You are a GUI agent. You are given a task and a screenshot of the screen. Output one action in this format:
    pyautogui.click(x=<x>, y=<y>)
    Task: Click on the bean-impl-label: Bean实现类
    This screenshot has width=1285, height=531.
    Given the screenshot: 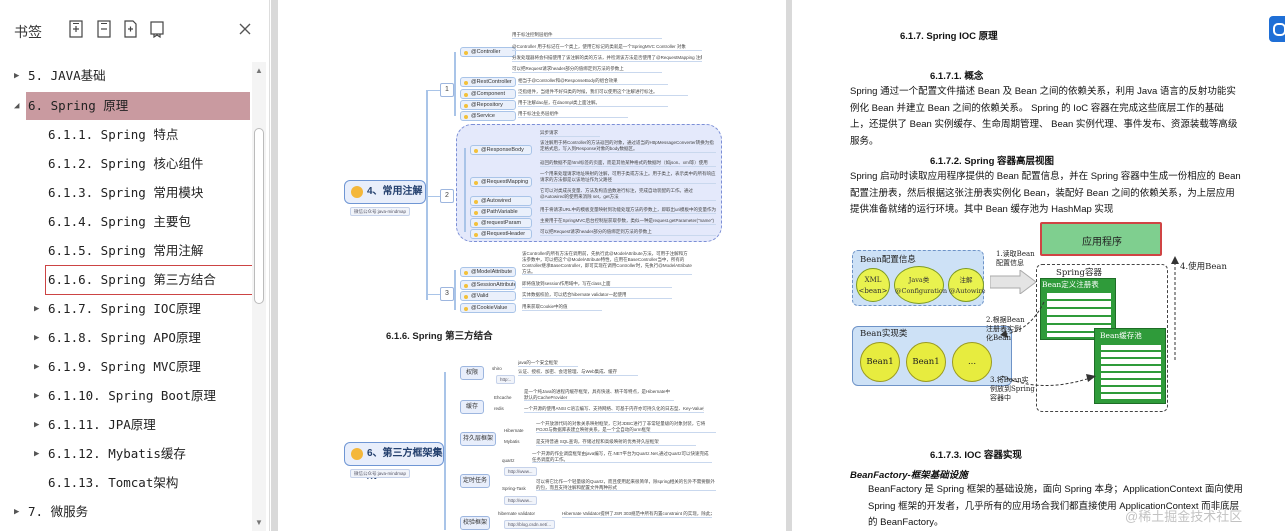 What is the action you would take?
    pyautogui.click(x=884, y=334)
    